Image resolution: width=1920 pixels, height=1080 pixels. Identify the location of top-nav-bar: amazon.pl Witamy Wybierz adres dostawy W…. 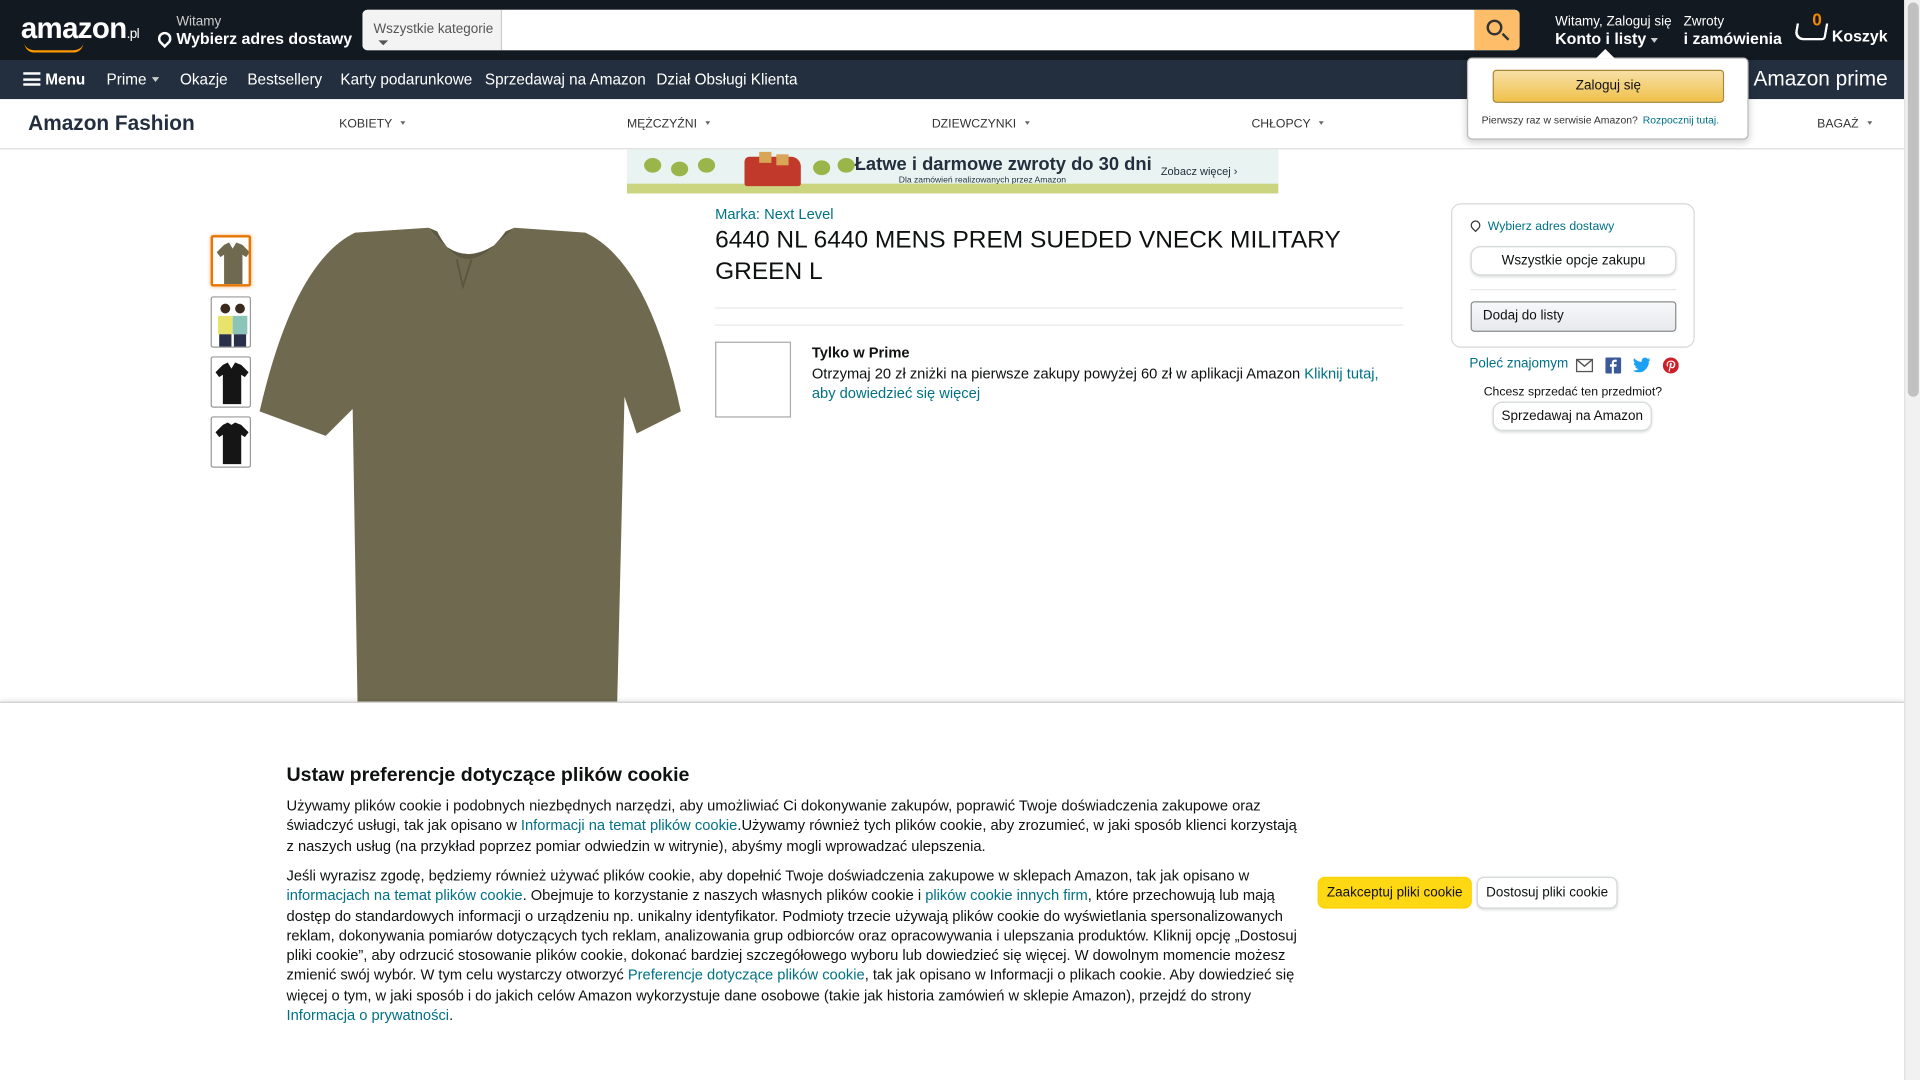
(952, 30).